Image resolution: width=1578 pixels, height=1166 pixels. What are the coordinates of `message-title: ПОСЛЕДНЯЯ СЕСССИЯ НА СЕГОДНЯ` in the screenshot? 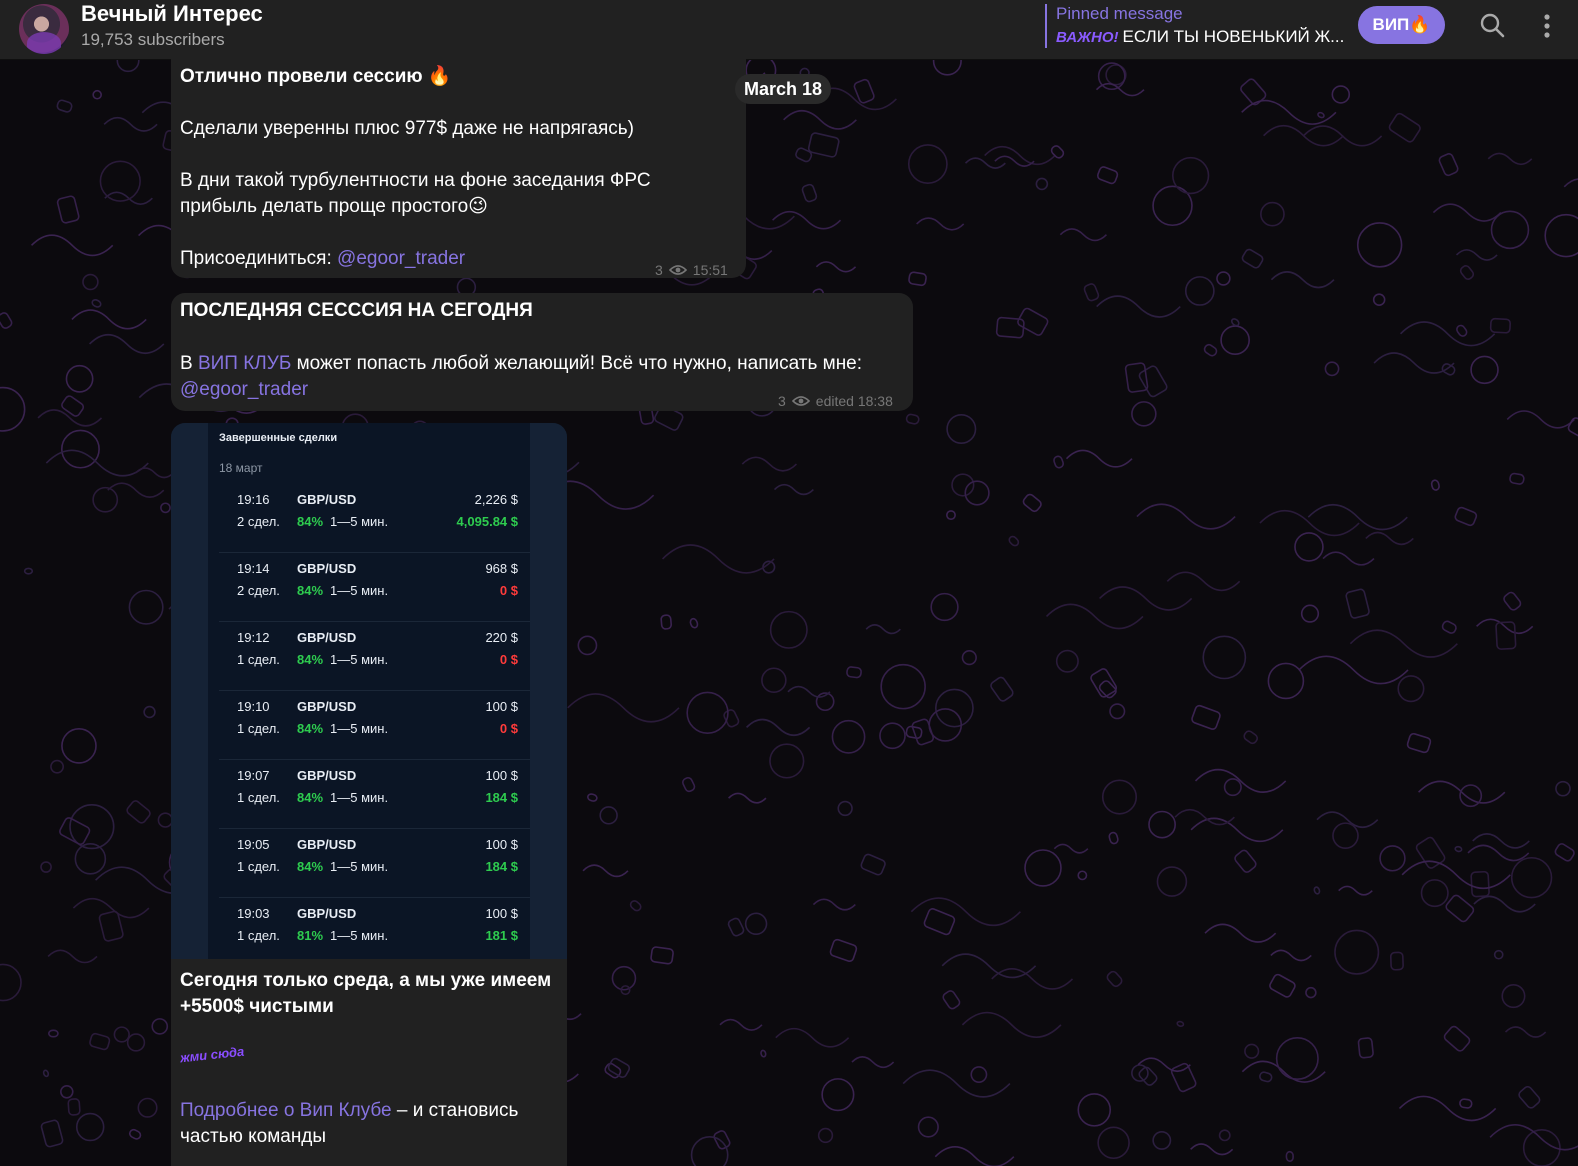 It's located at (356, 310).